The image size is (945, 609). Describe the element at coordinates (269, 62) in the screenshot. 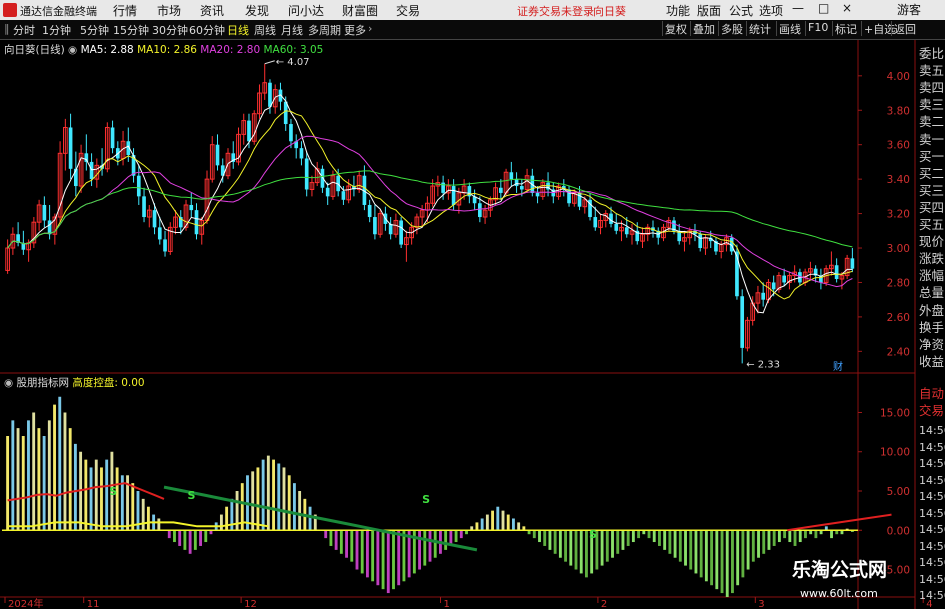

I see `high-pointer` at that location.